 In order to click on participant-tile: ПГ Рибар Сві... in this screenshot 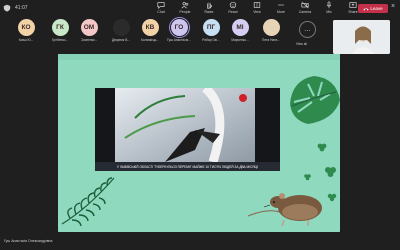, I will do `click(211, 30)`.